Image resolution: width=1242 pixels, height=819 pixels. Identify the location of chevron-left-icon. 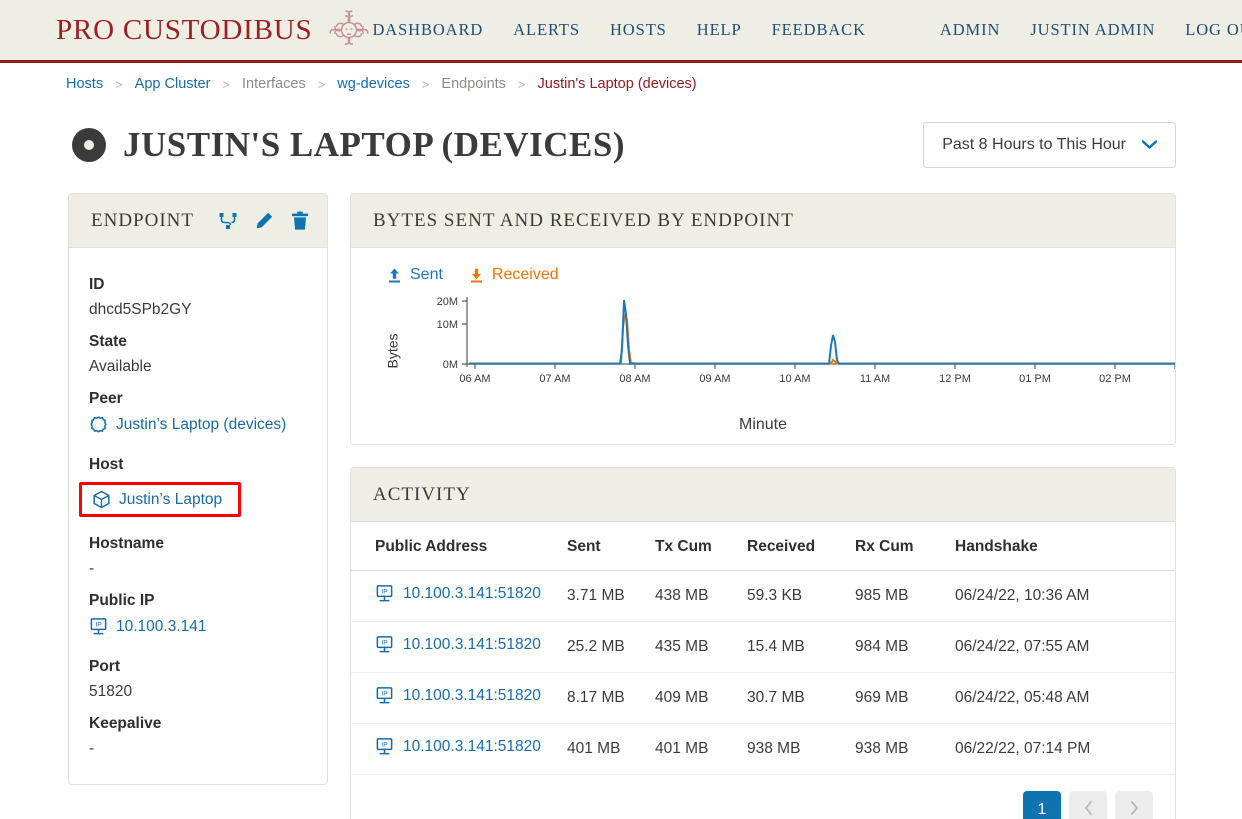
(1088, 809).